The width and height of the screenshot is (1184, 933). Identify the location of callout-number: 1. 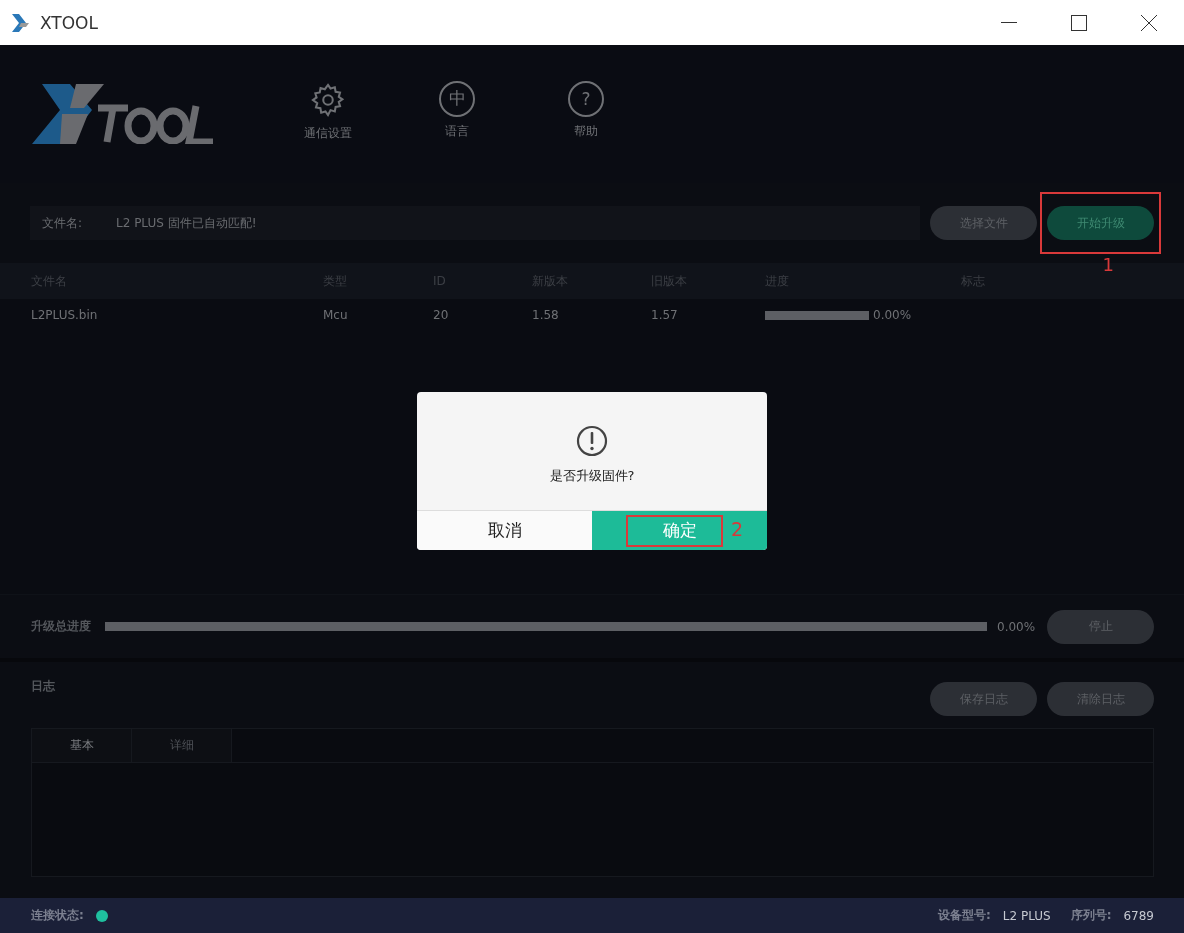
(1108, 265).